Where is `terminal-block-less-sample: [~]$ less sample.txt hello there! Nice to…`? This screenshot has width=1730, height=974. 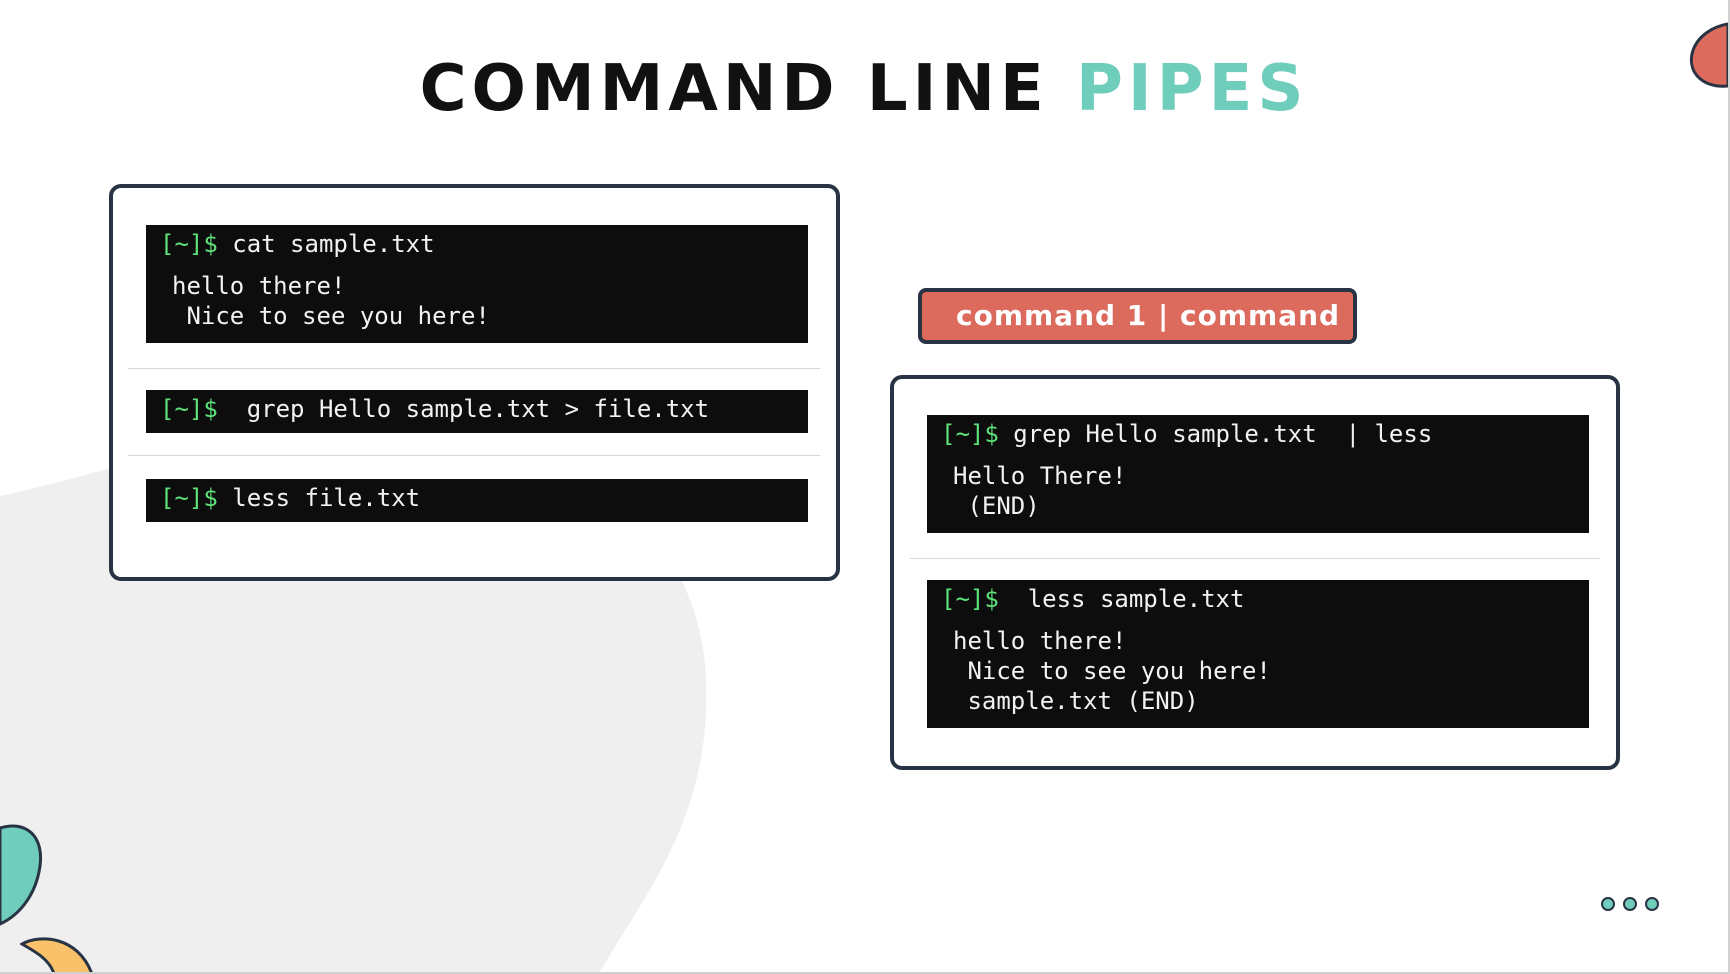 terminal-block-less-sample: [~]$ less sample.txt hello there! Nice to… is located at coordinates (1258, 654).